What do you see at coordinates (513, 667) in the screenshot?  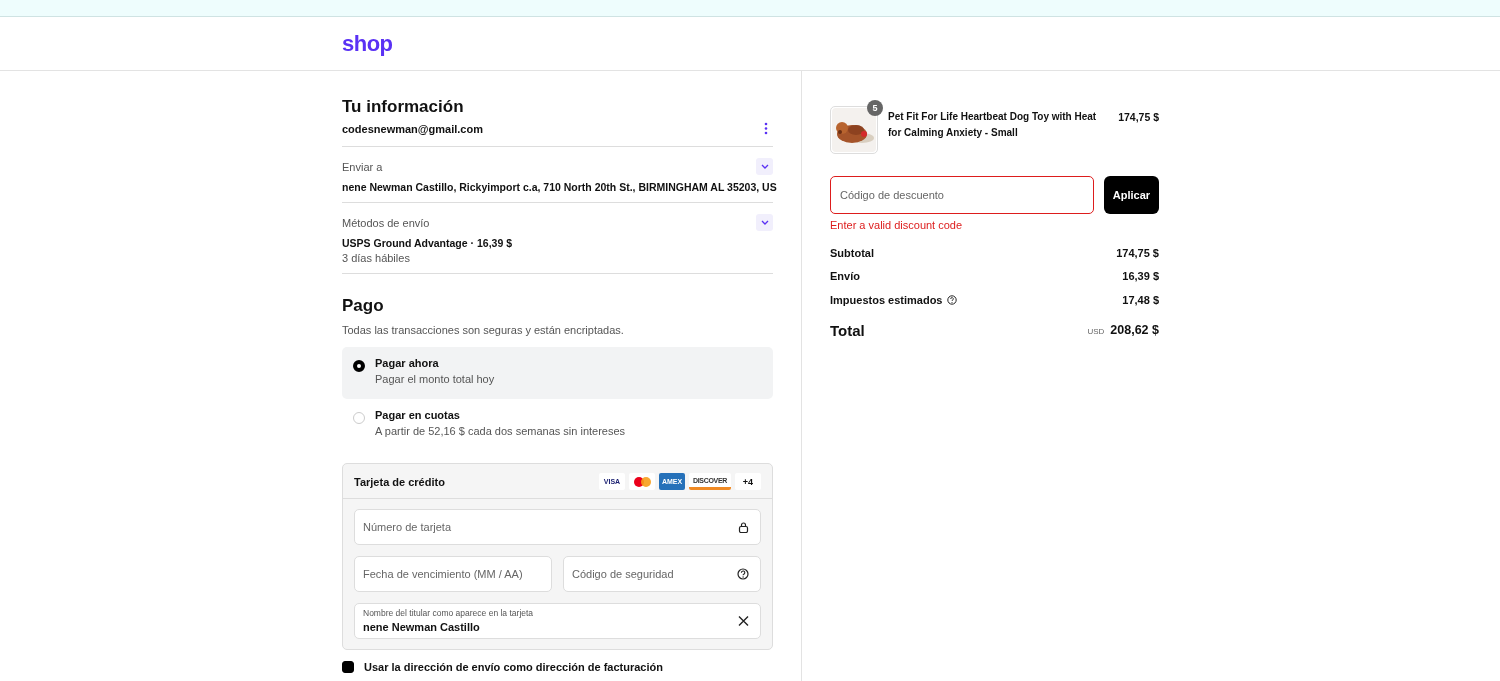 I see `checkbox-label: Usar la dirección de envío como dirección de facturación` at bounding box center [513, 667].